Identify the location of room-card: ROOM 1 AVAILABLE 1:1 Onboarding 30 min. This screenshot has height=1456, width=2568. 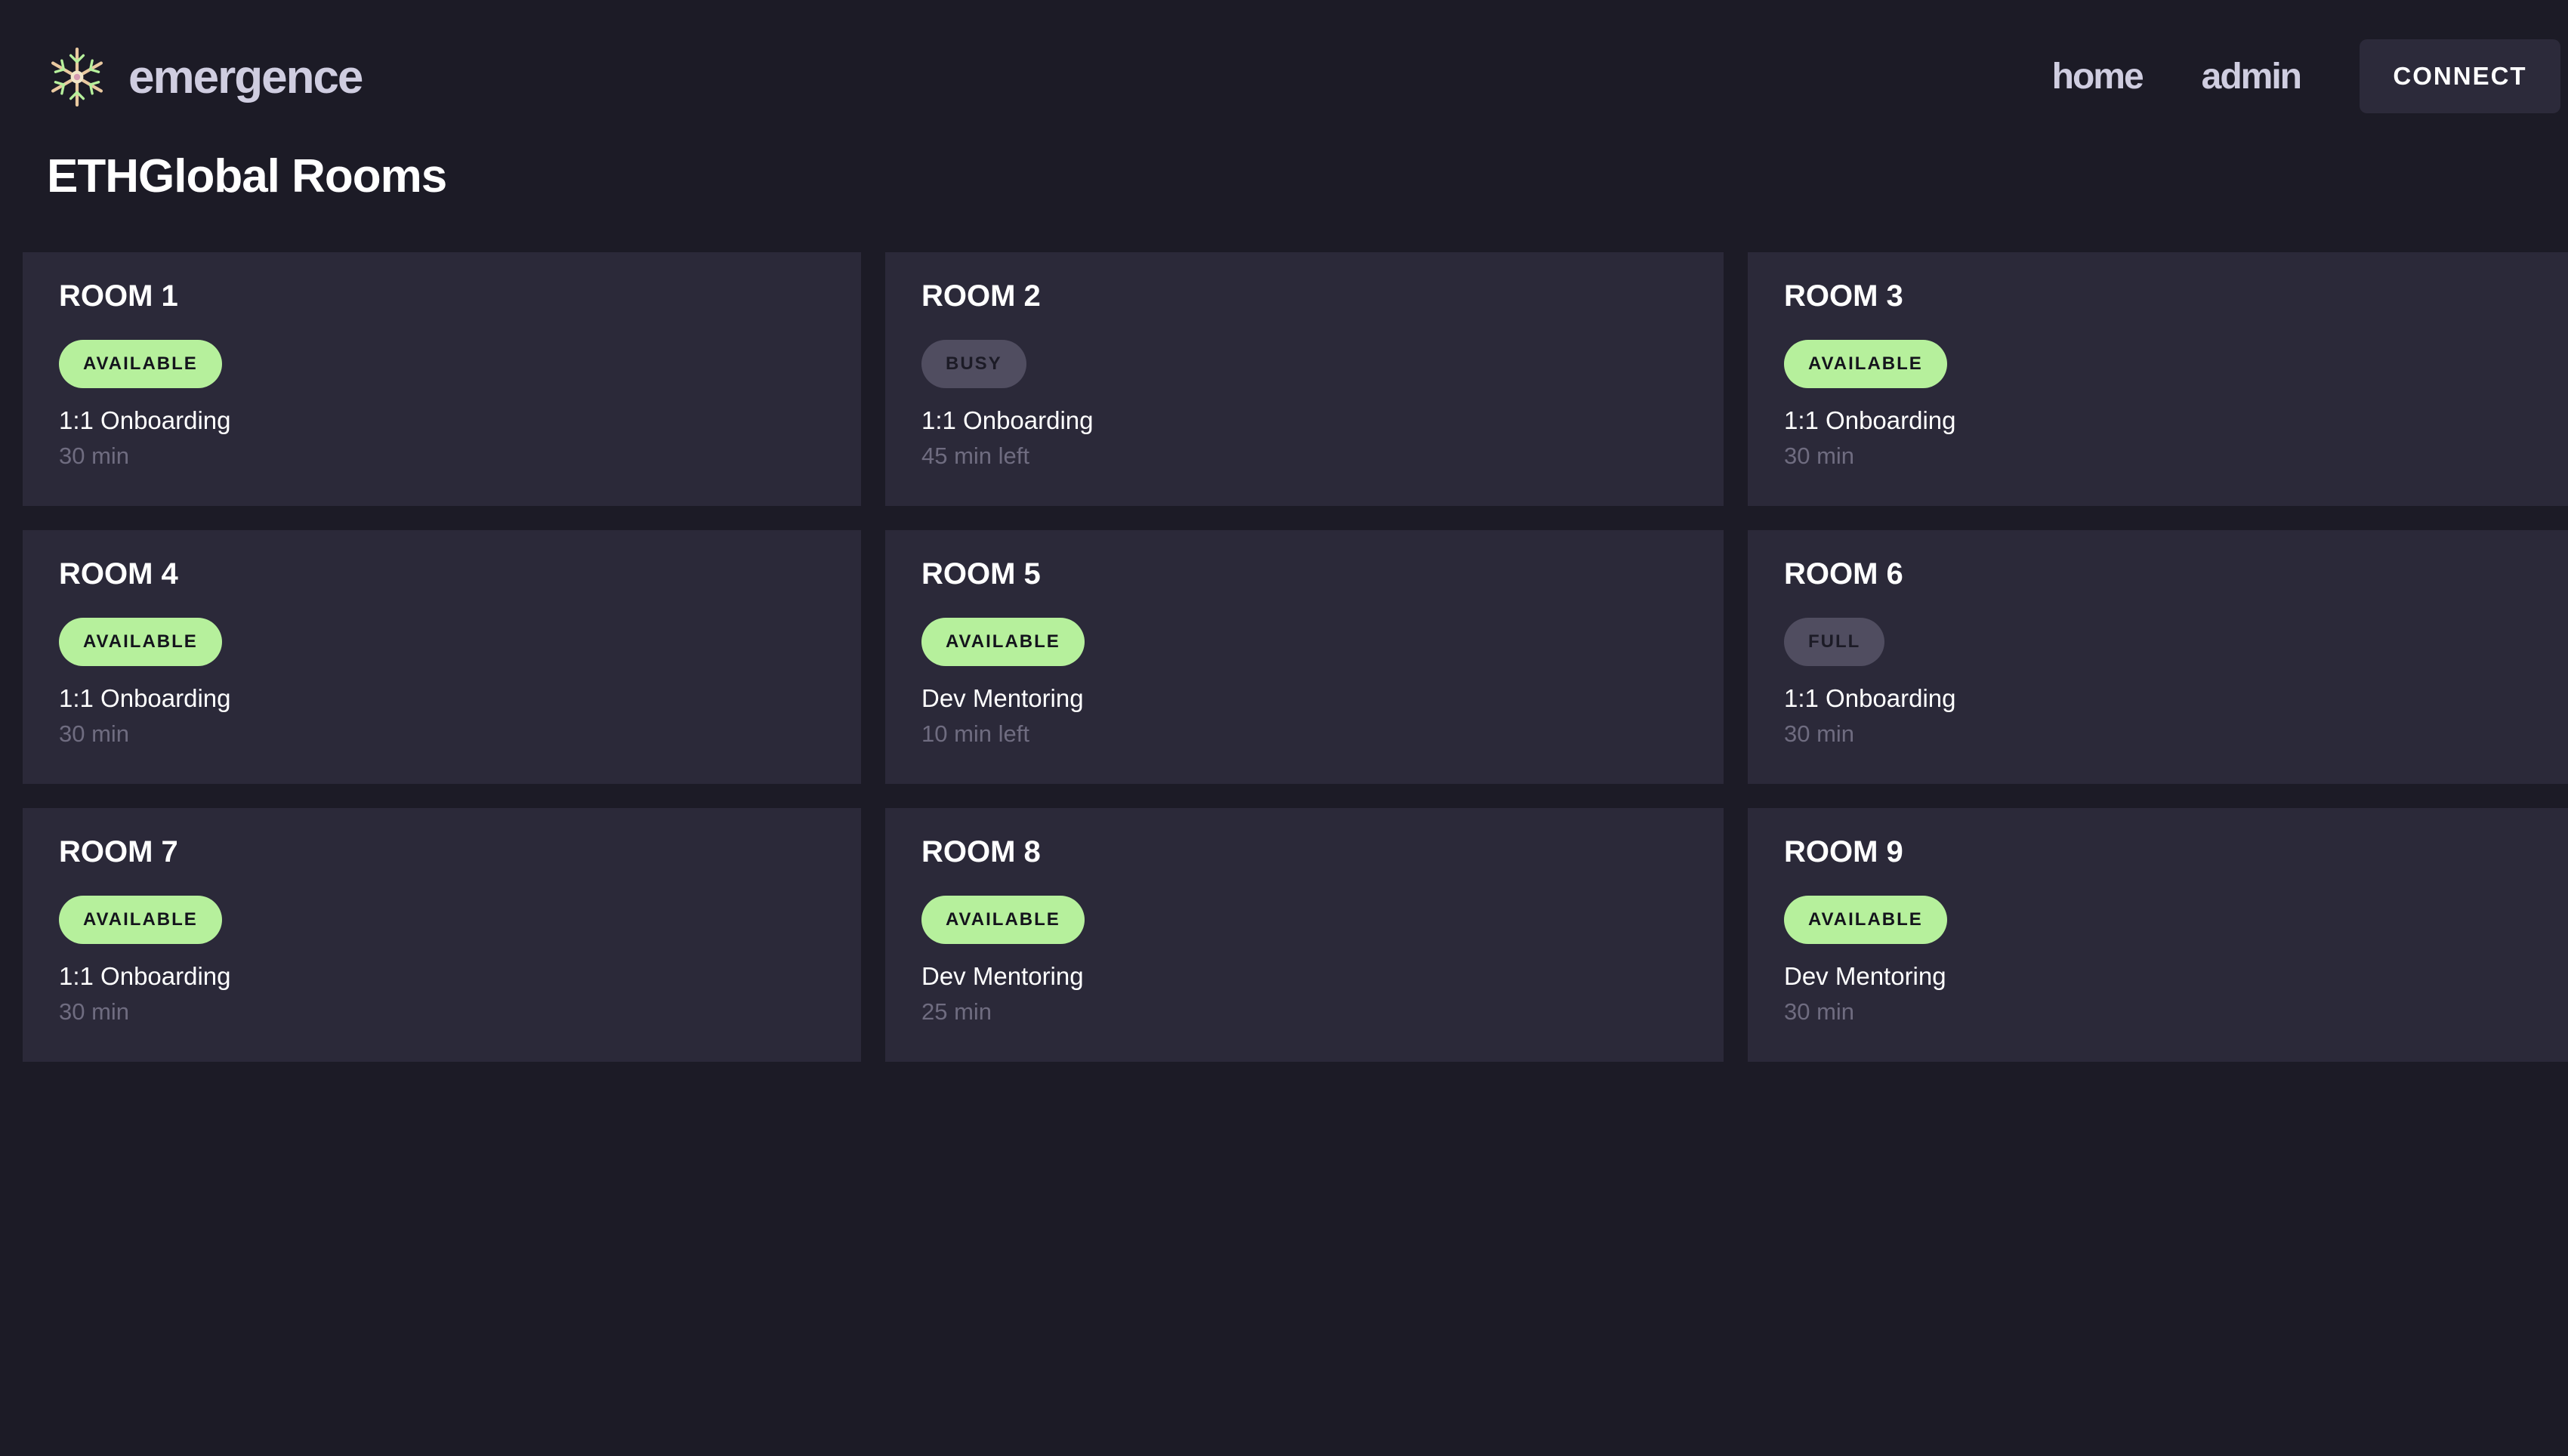
(442, 379).